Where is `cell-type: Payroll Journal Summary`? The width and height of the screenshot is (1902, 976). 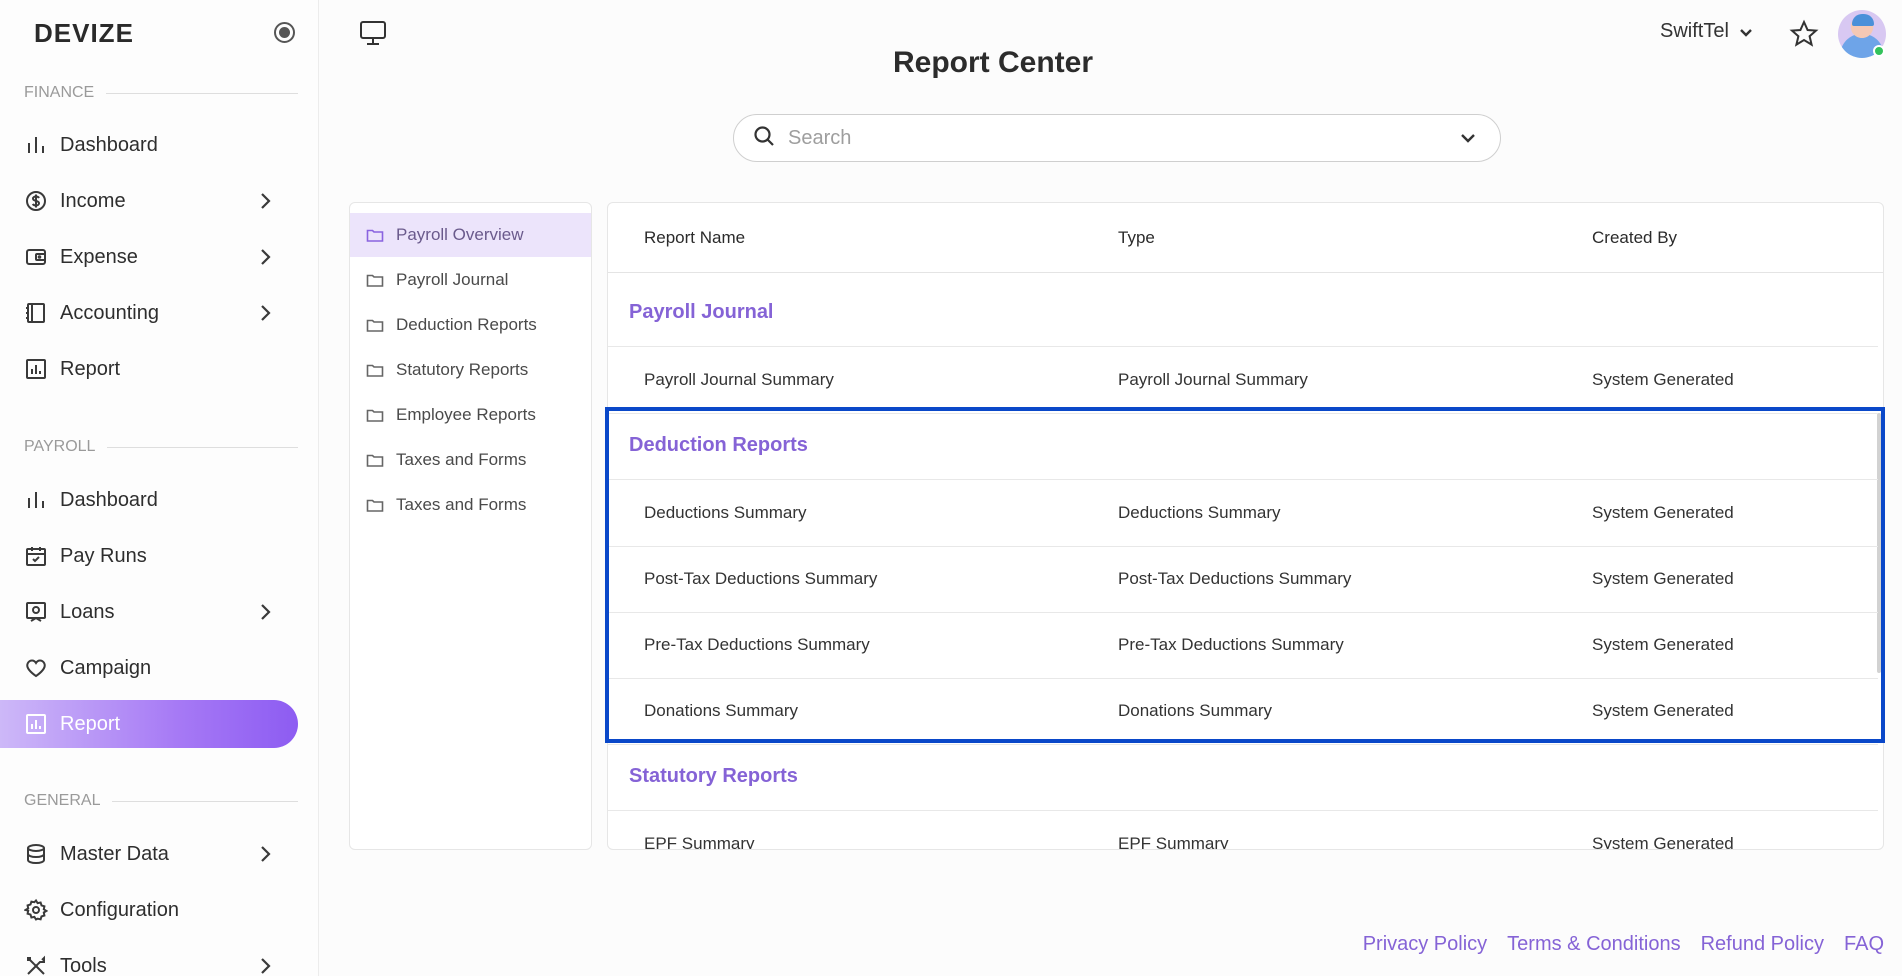 cell-type: Payroll Journal Summary is located at coordinates (1213, 379).